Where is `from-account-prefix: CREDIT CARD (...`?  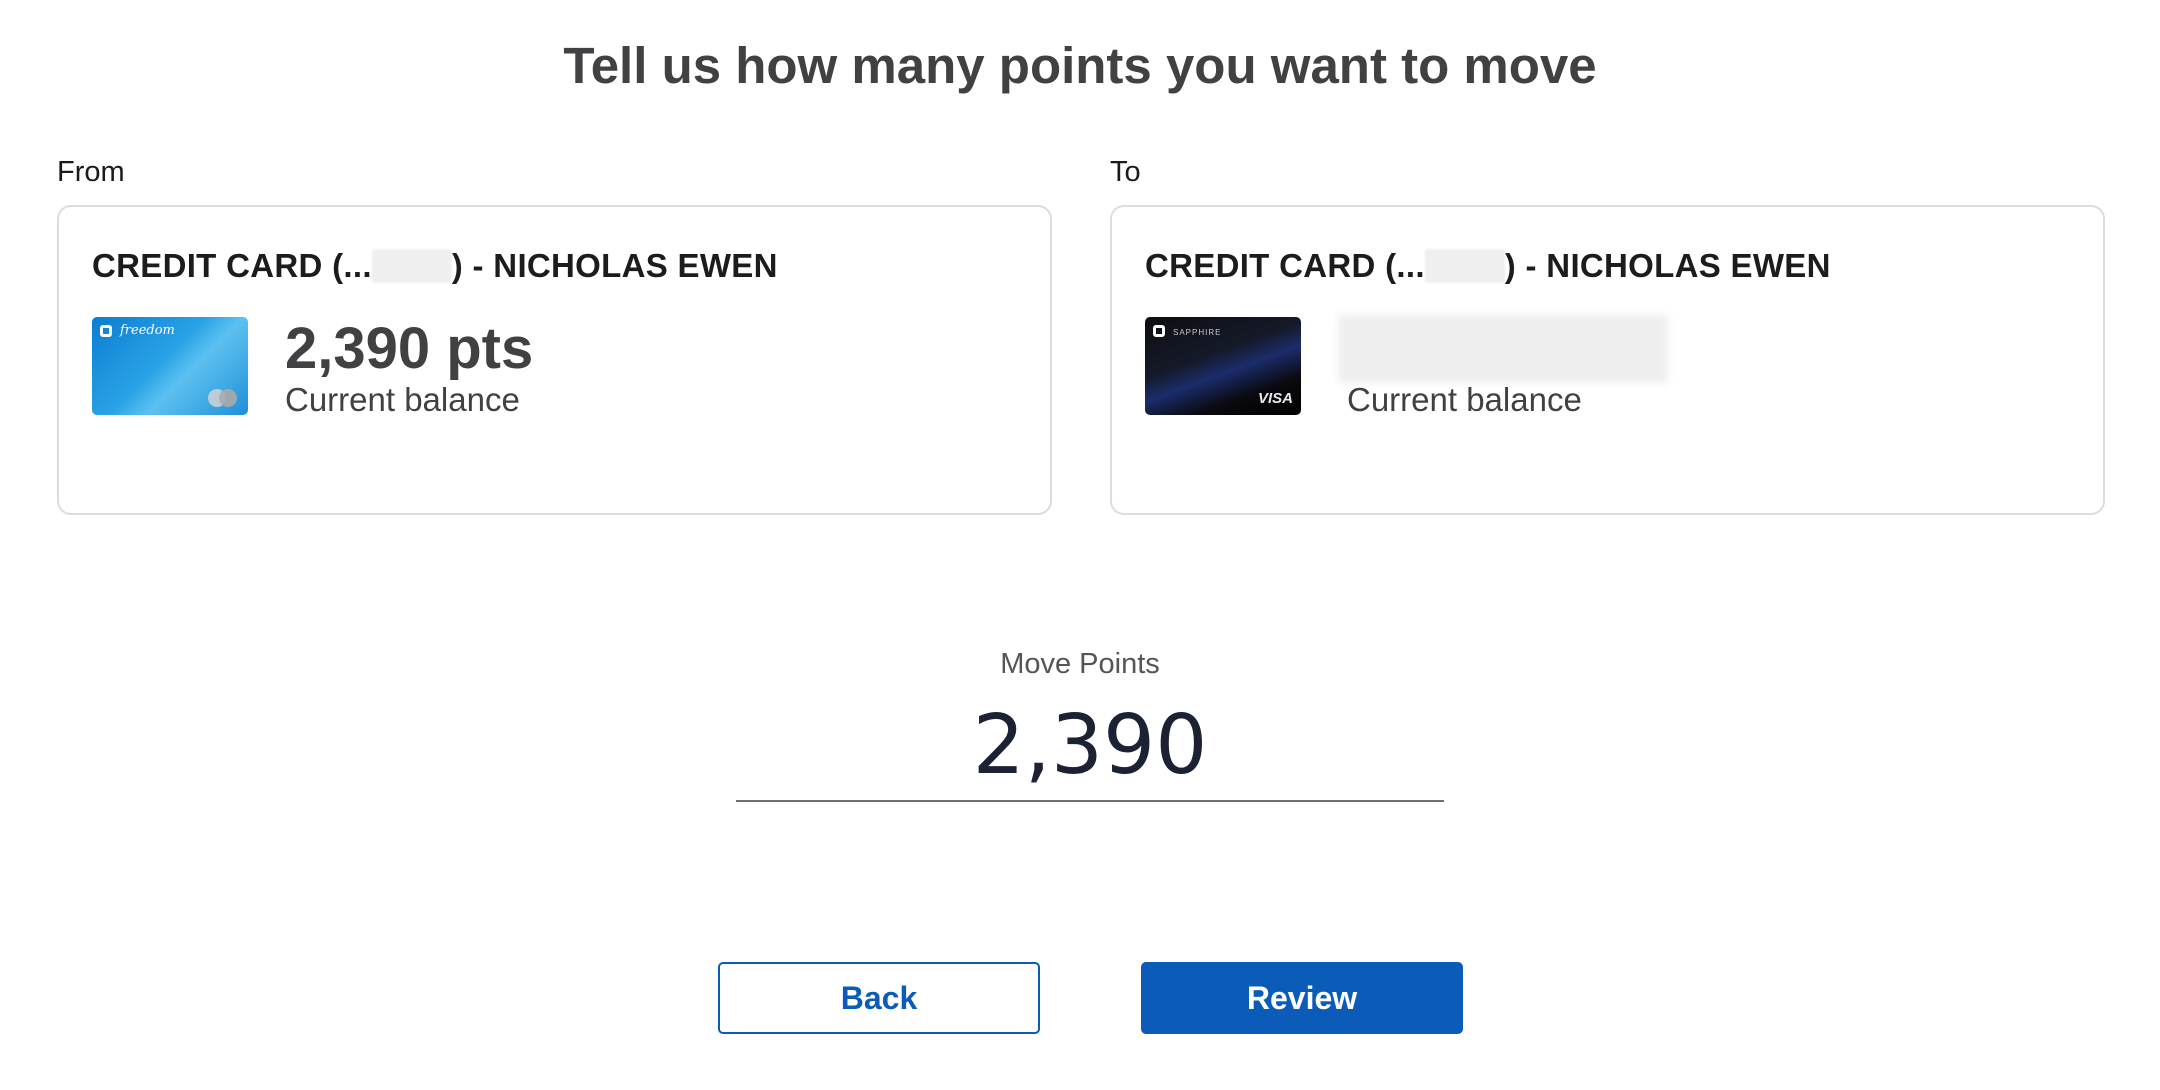 from-account-prefix: CREDIT CARD (... is located at coordinates (232, 265).